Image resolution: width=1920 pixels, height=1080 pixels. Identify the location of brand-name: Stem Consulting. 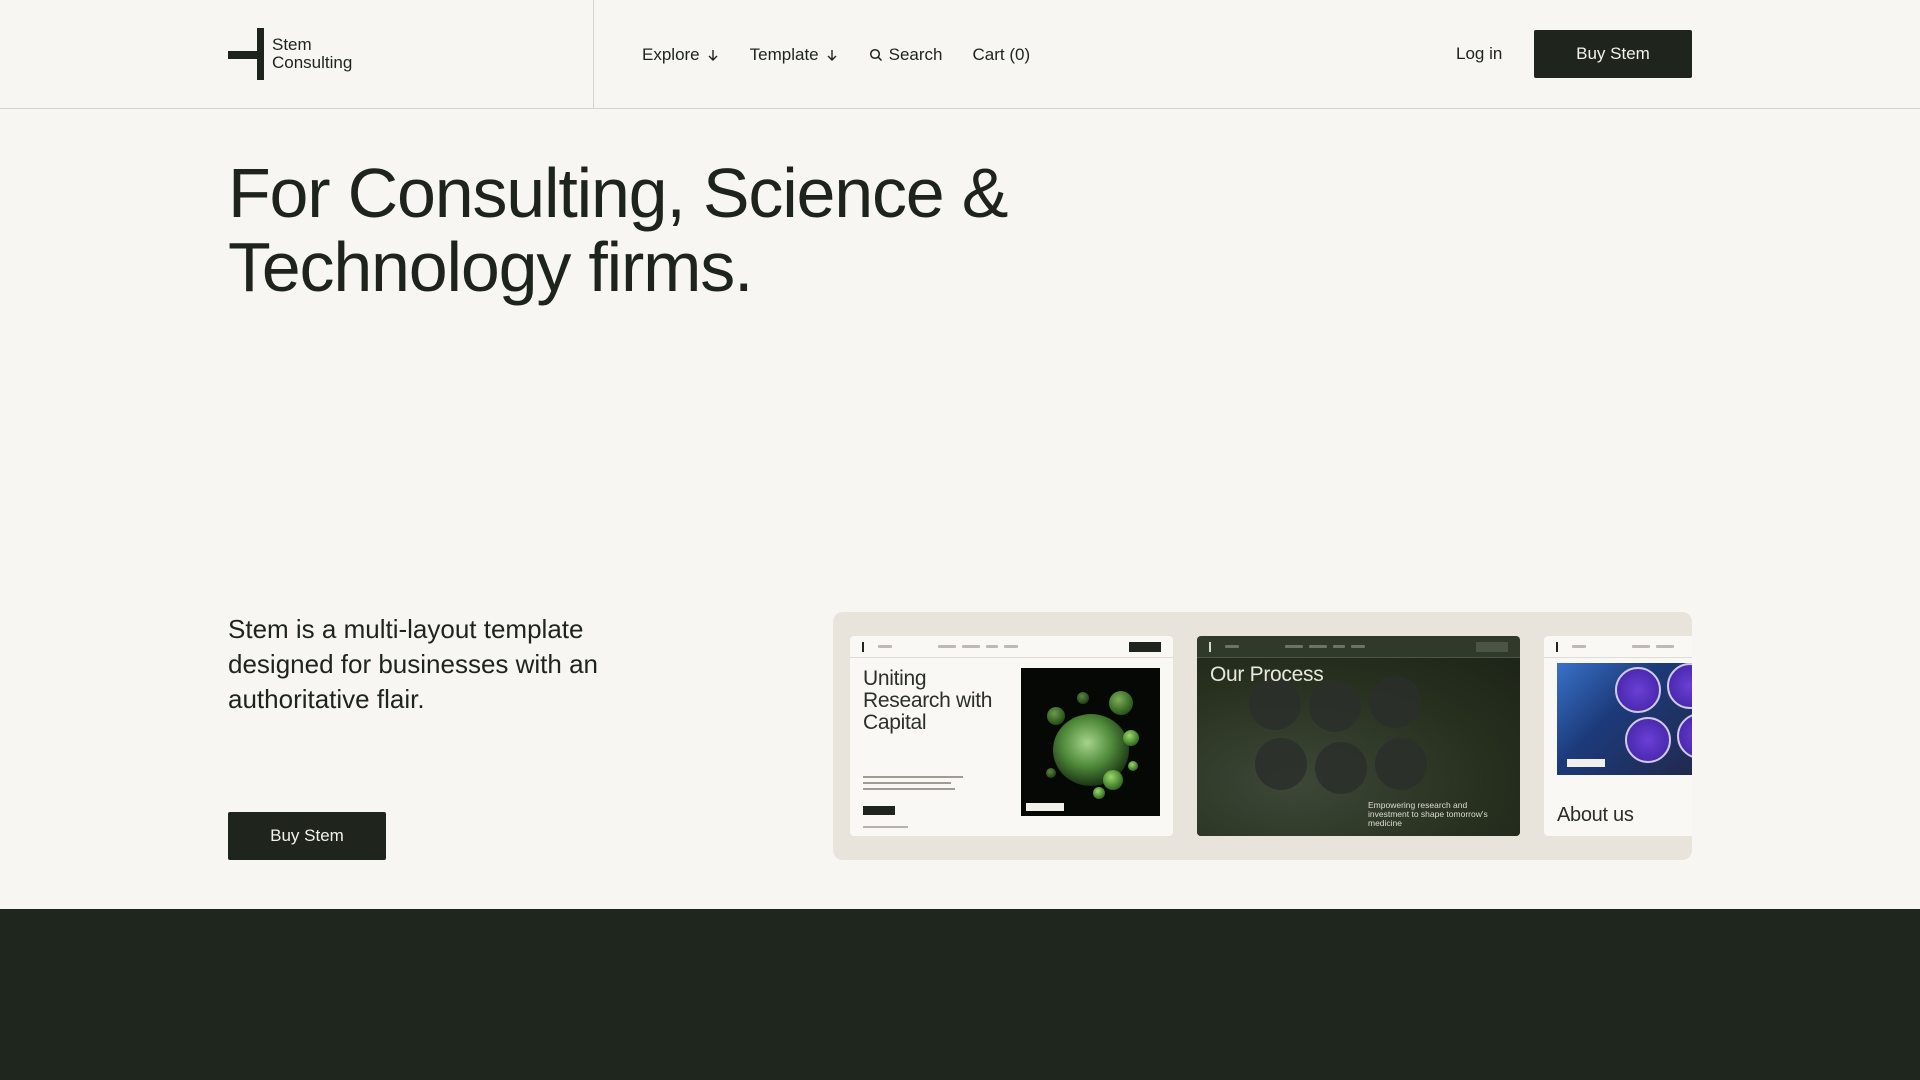
(312, 54).